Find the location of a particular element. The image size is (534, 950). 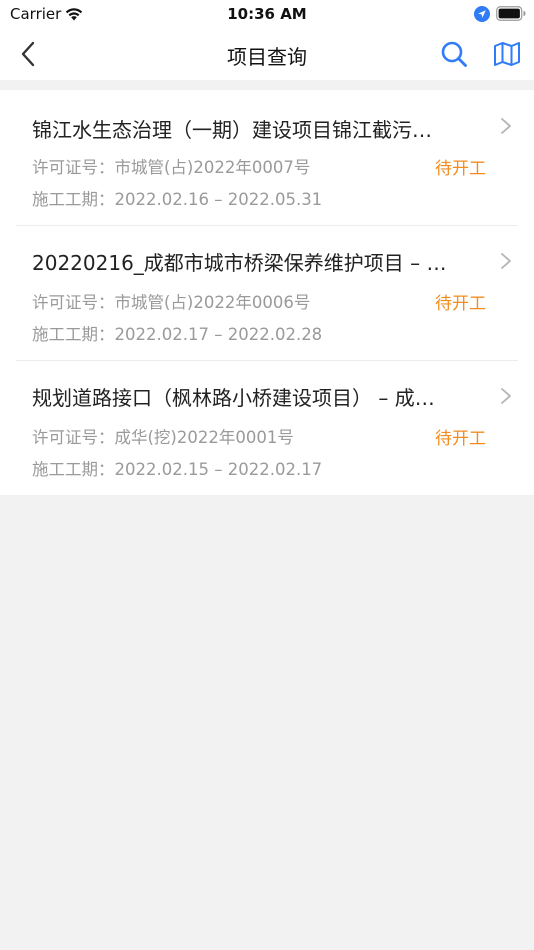

period-row: 施工工期：2022.02.15 – 2022.02.17 is located at coordinates (177, 468).